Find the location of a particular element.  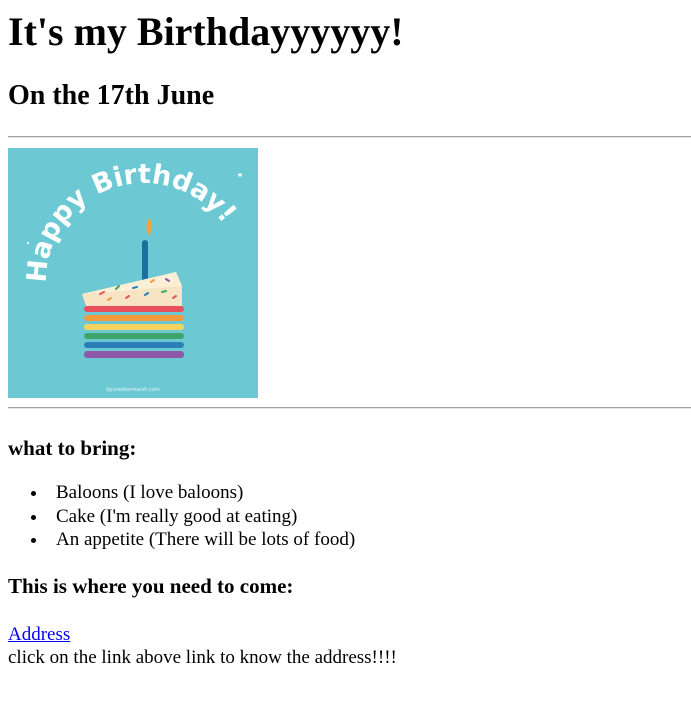

page-title: It's my Birthdayyyyyy! is located at coordinates (206, 31).